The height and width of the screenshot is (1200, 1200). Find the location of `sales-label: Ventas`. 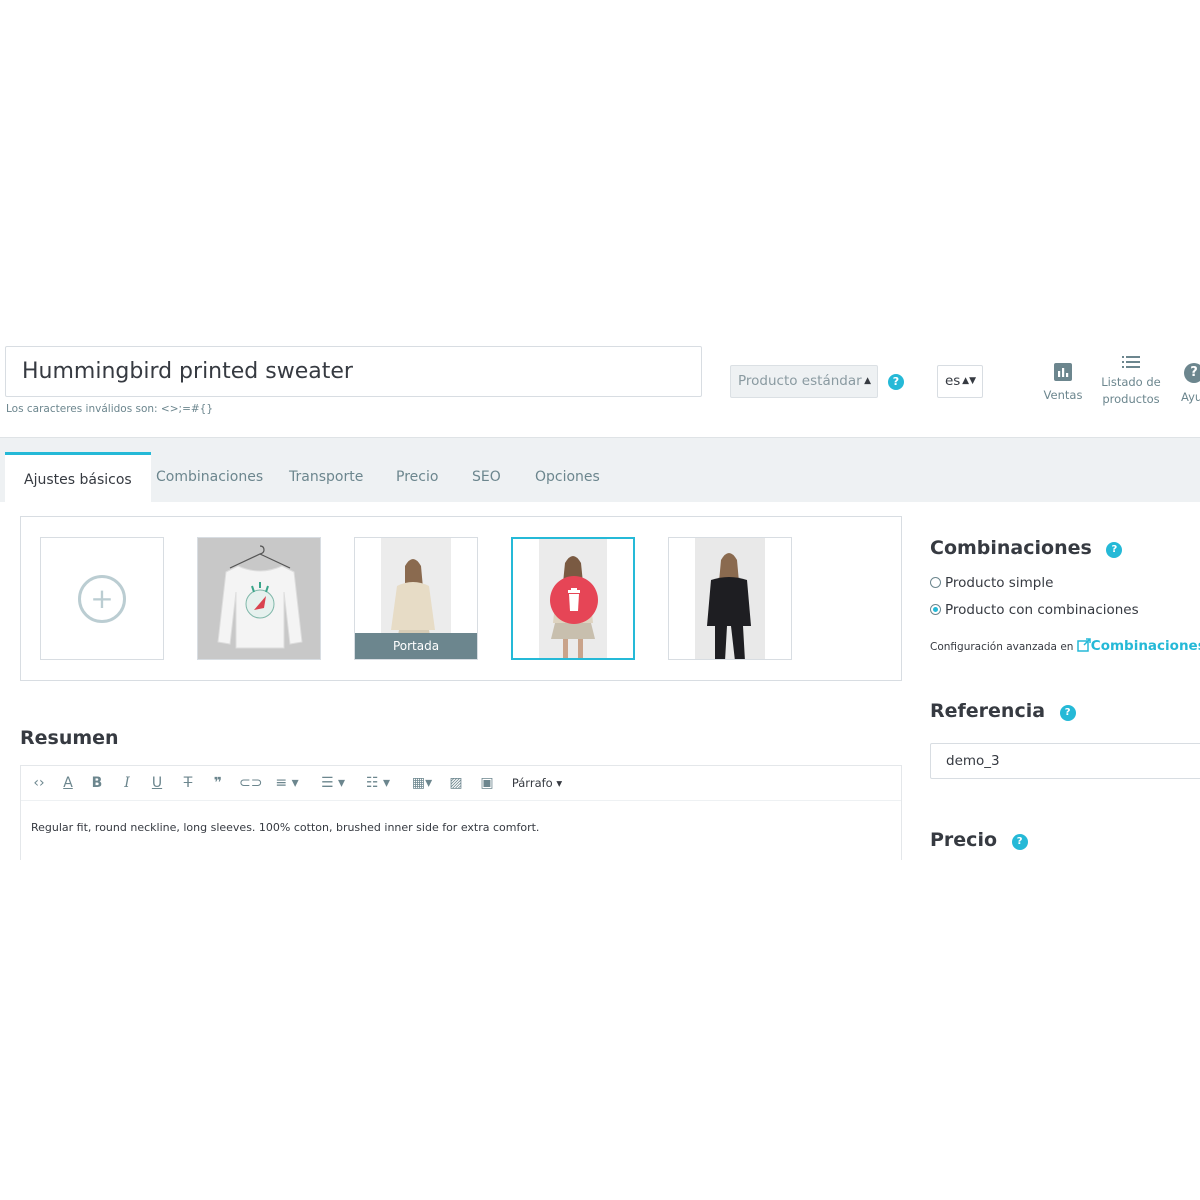

sales-label: Ventas is located at coordinates (1063, 395).